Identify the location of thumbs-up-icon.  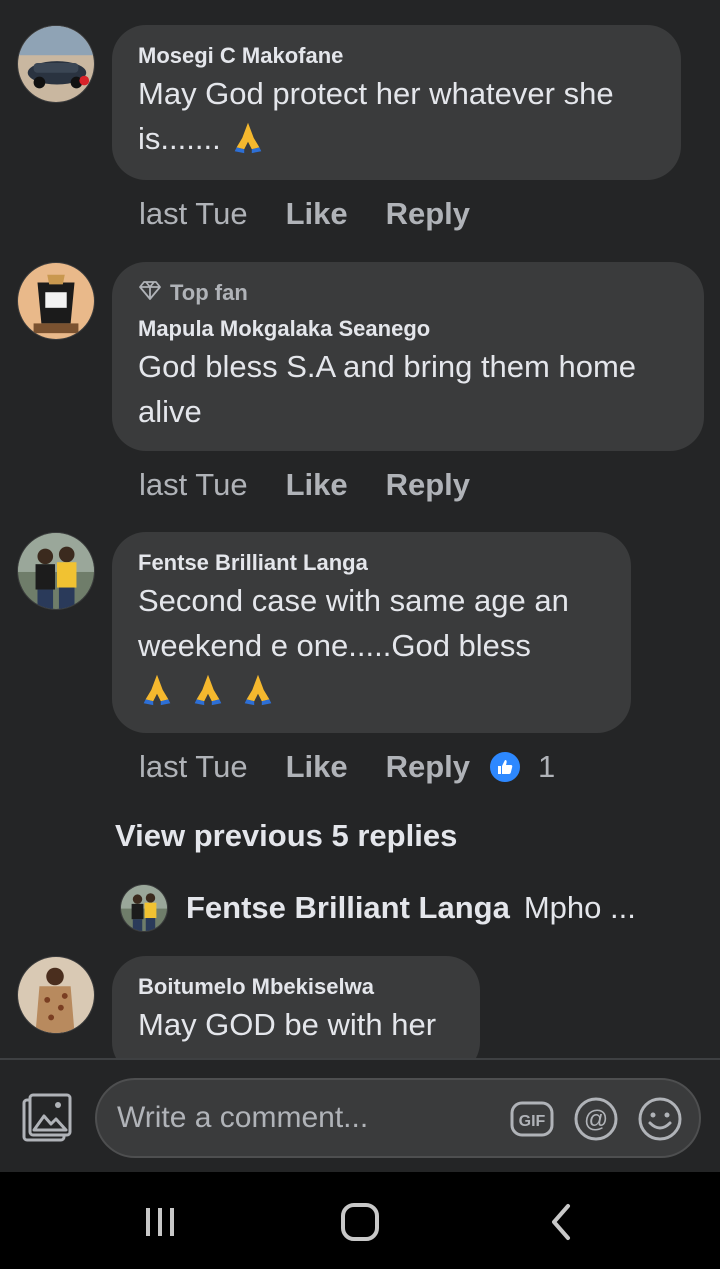
(505, 767).